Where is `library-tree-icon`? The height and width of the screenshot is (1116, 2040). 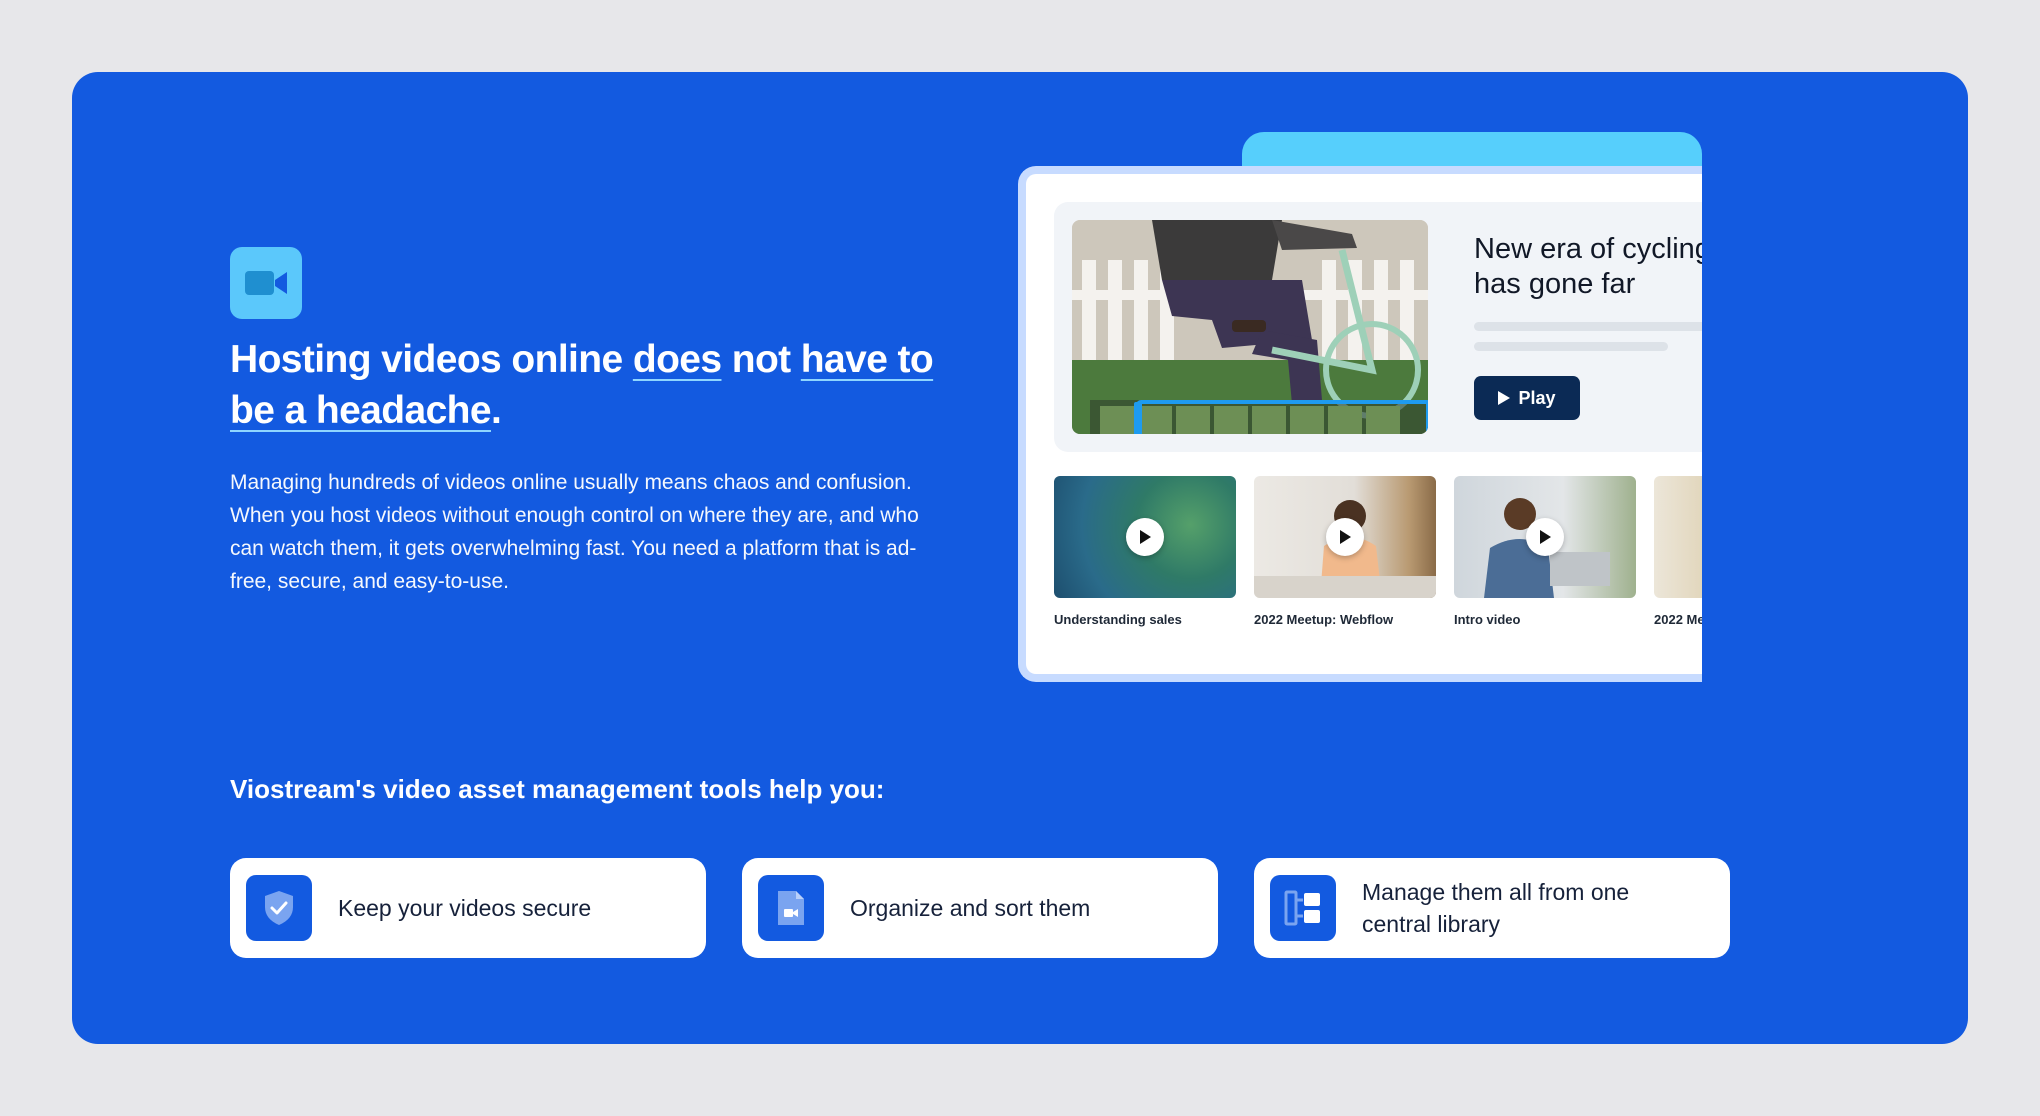
library-tree-icon is located at coordinates (1303, 908).